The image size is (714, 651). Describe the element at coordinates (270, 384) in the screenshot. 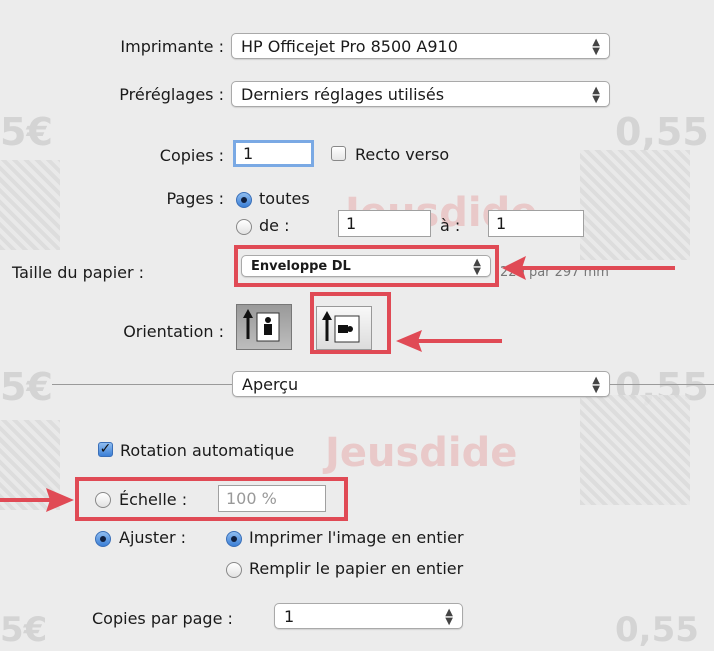

I see `section-value: Aperçu` at that location.